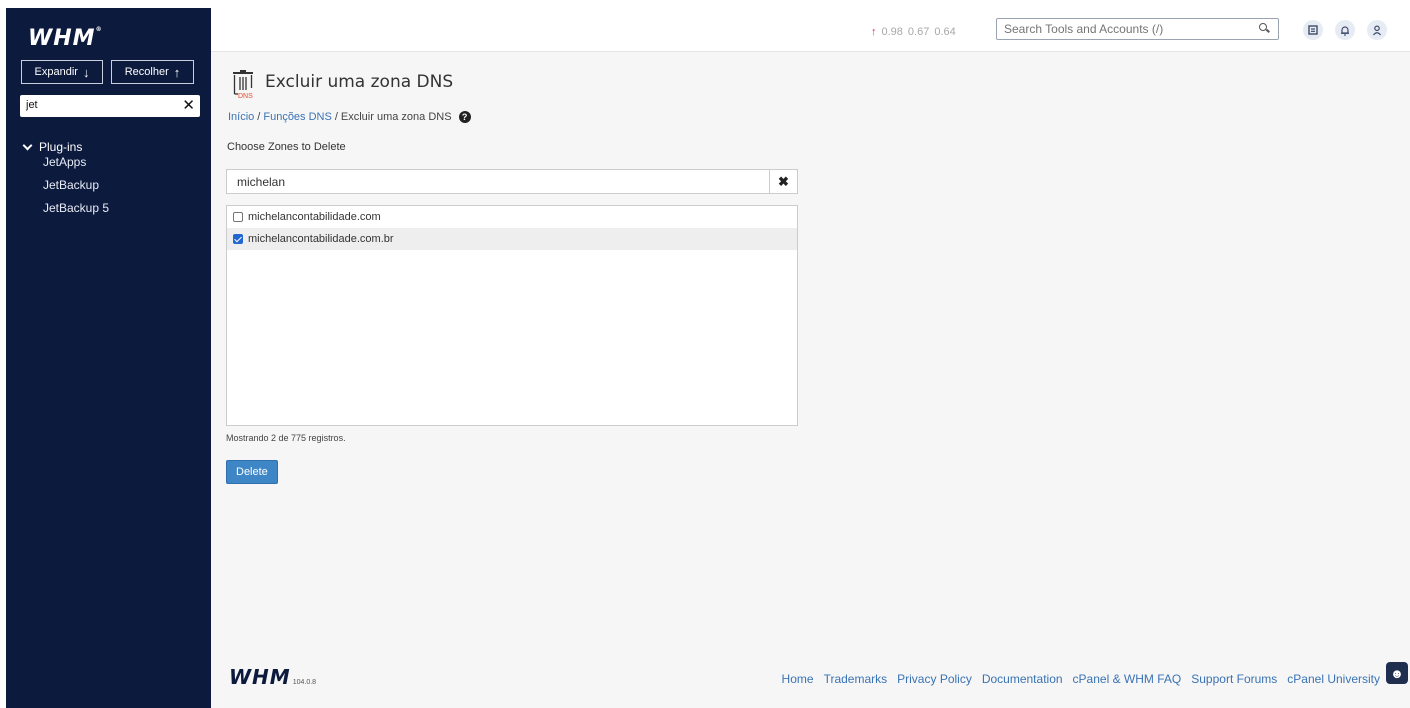 This screenshot has width=1410, height=708. I want to click on load-5: 0.67, so click(918, 32).